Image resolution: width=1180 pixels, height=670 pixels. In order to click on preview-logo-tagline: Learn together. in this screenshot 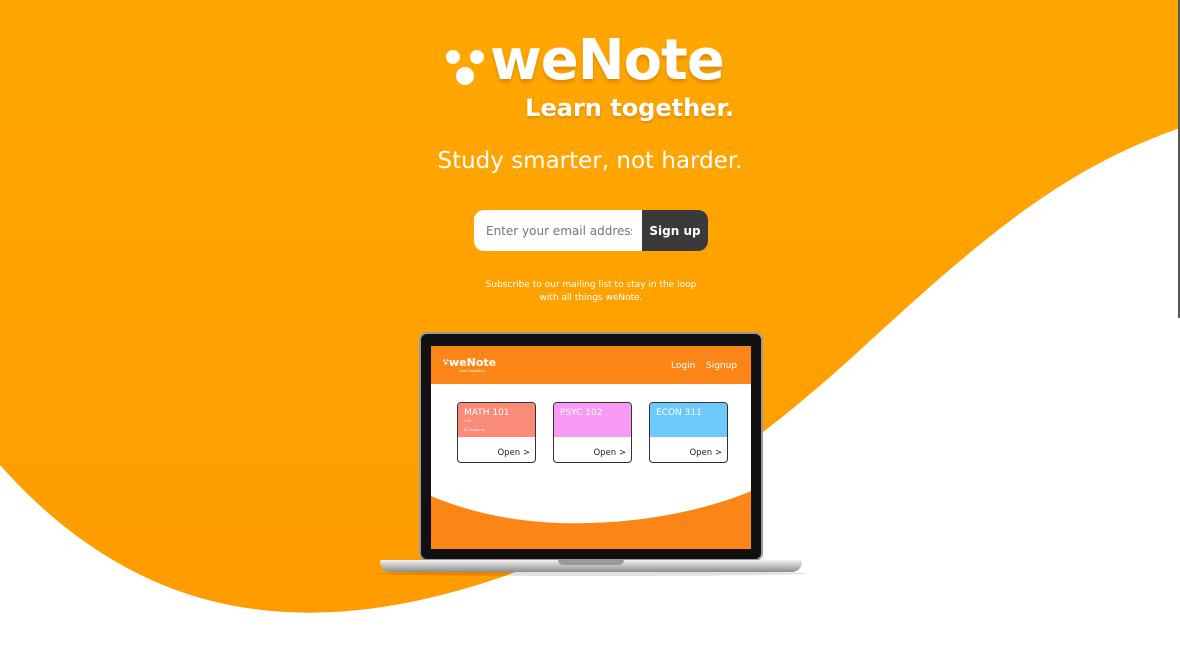, I will do `click(472, 371)`.